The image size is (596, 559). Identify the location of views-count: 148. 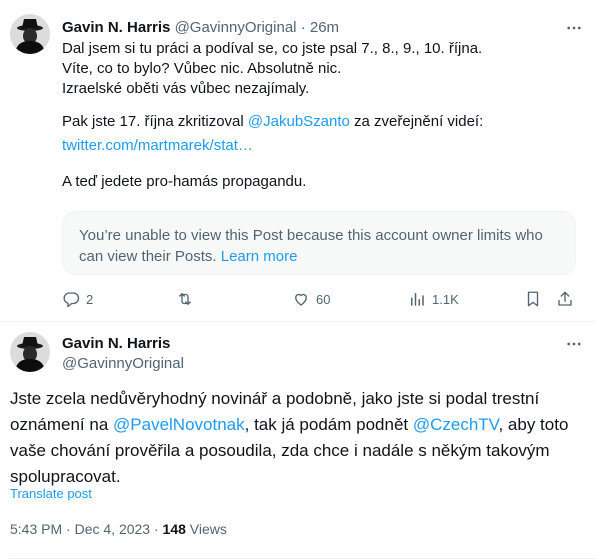
(174, 529).